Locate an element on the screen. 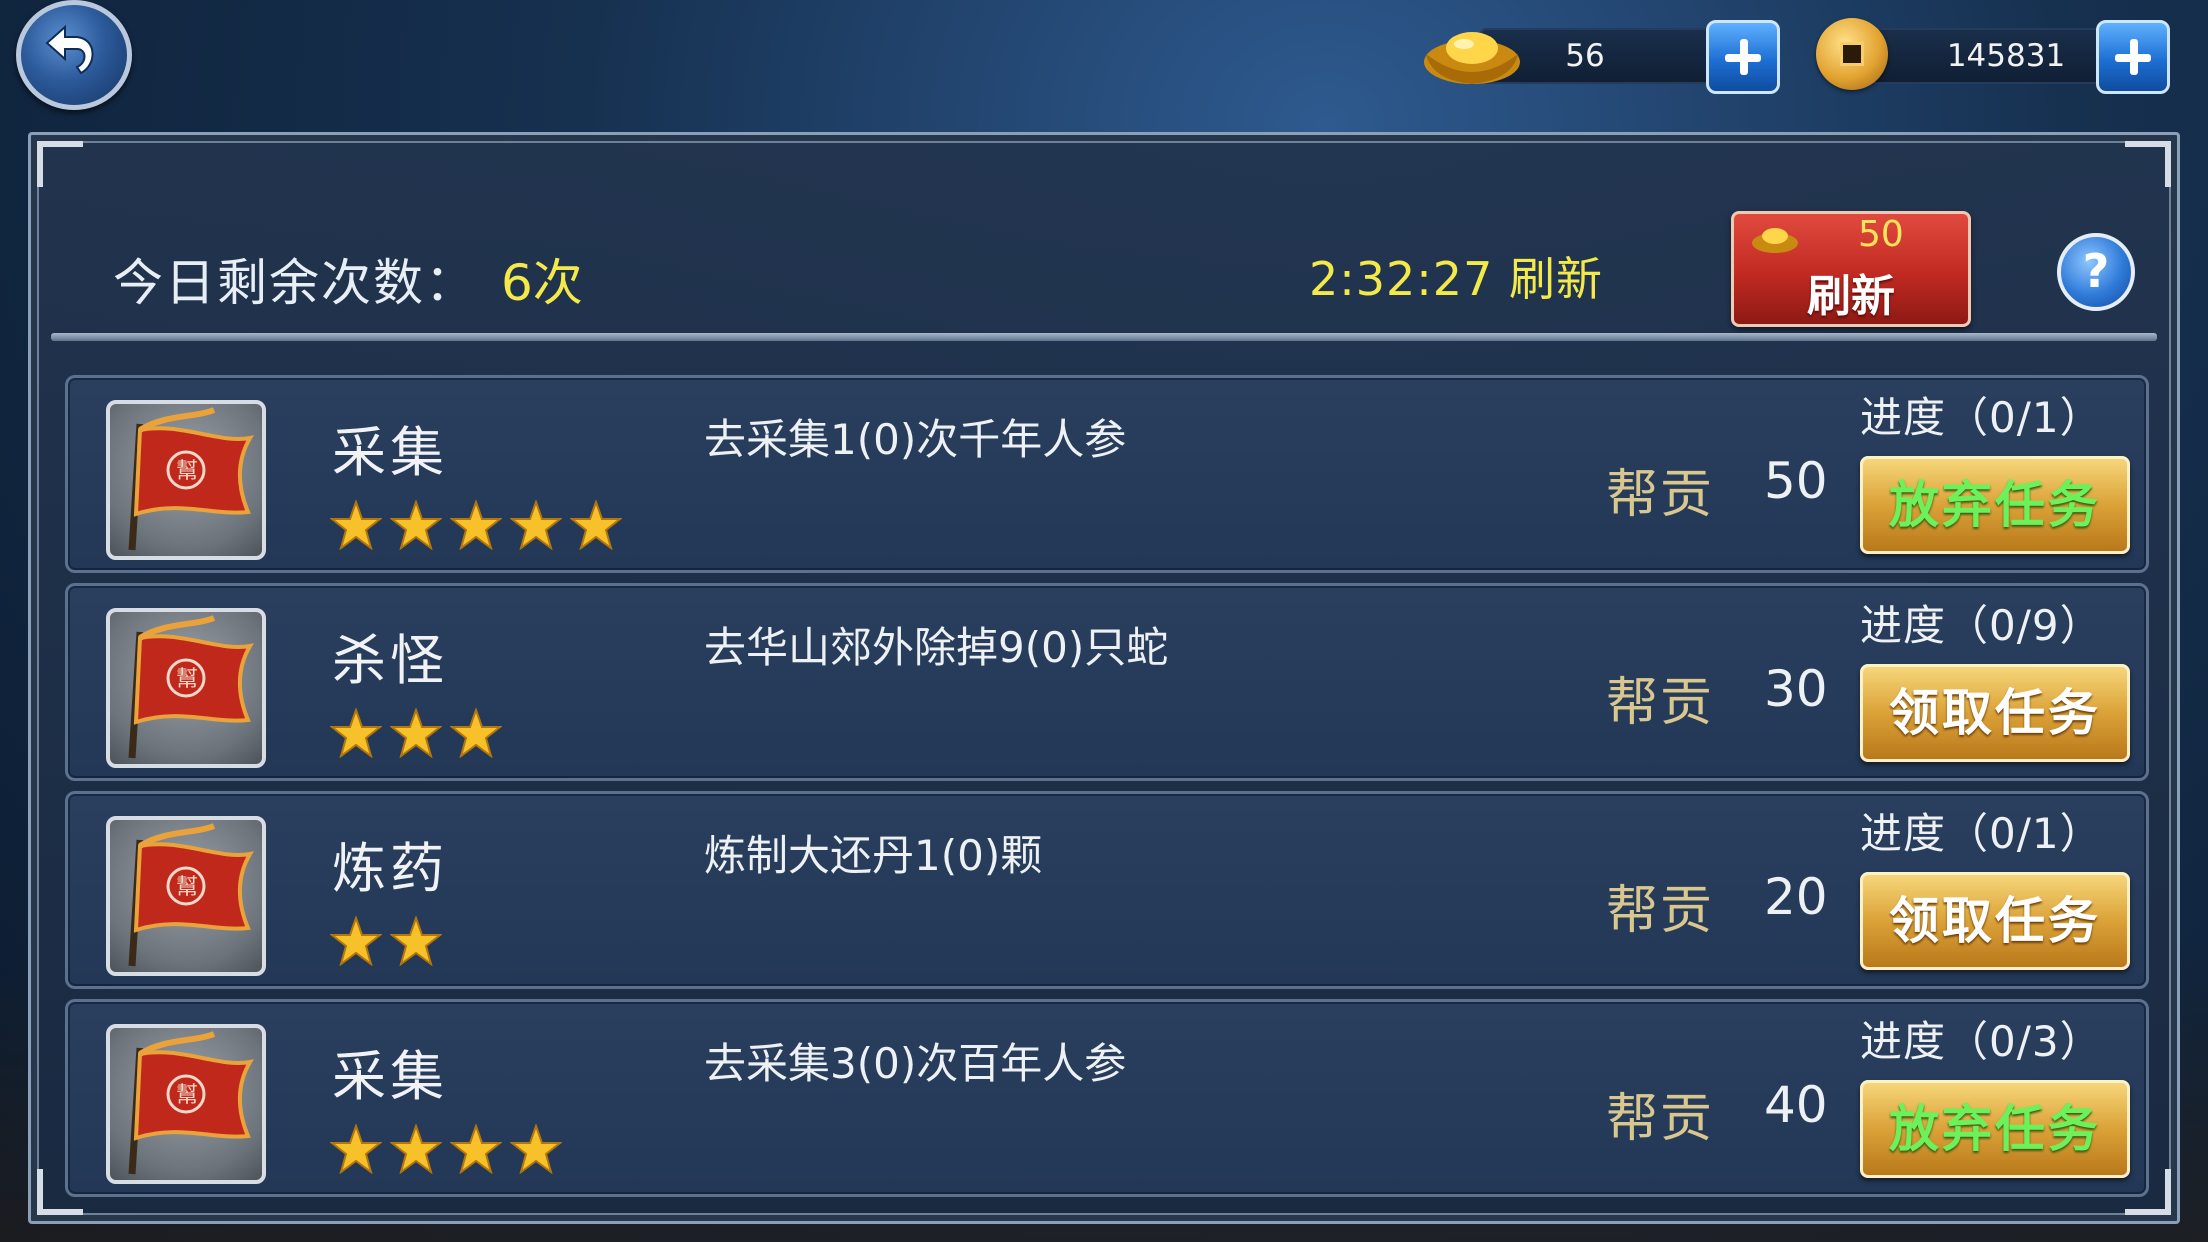 This screenshot has height=1242, width=2208. refresh-timer: 2:32:27 刷新 is located at coordinates (1456, 279).